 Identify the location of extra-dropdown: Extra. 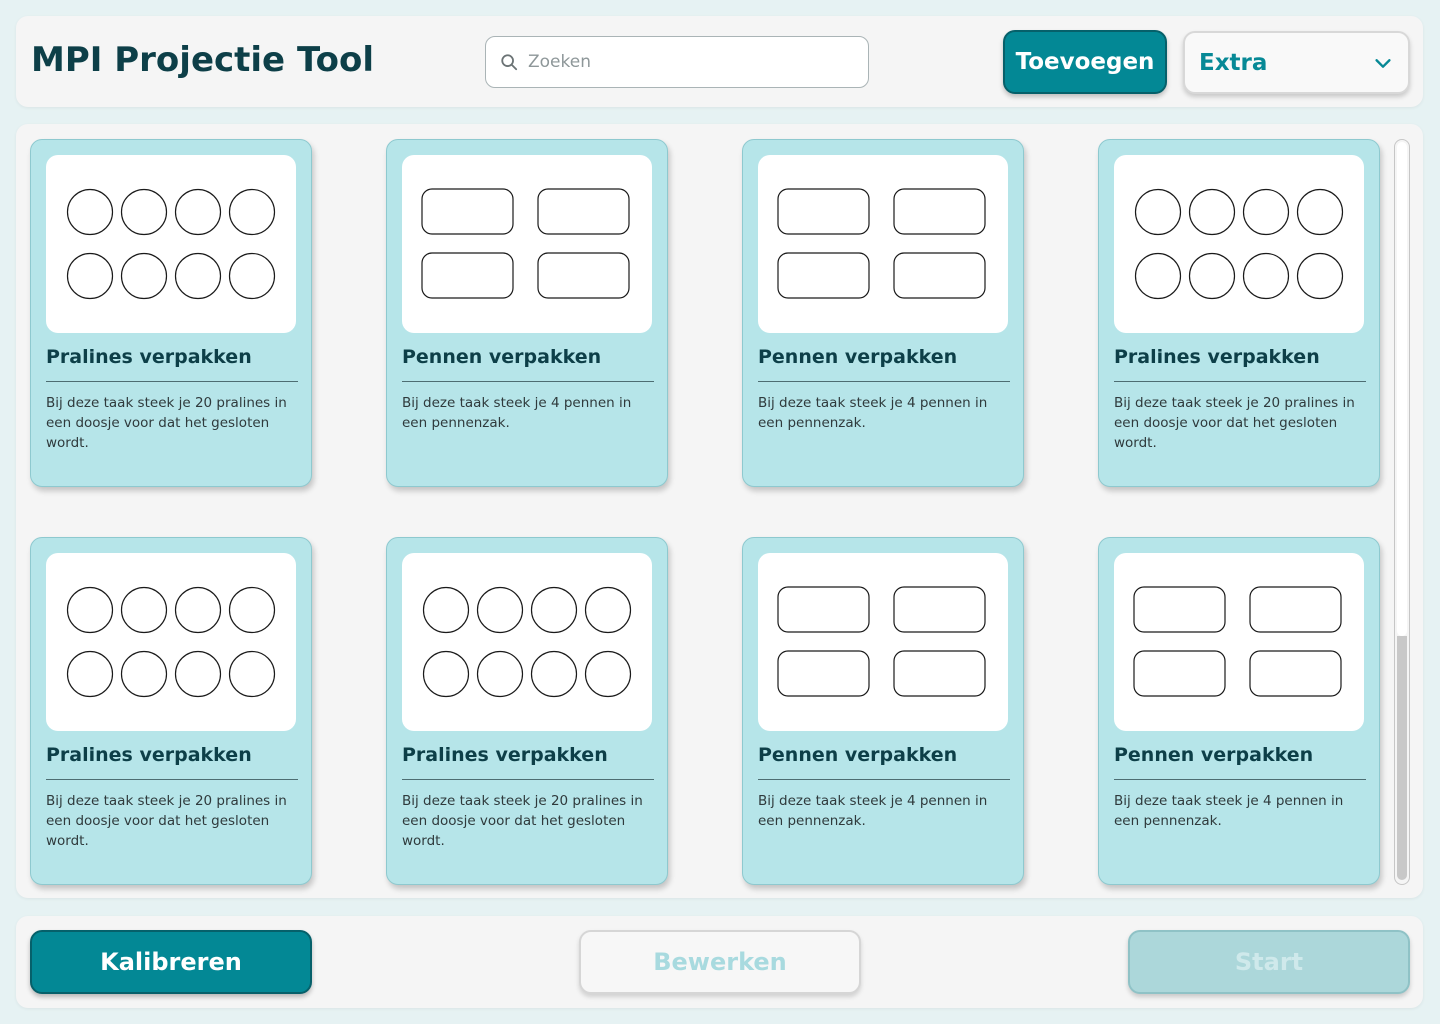
(1296, 62).